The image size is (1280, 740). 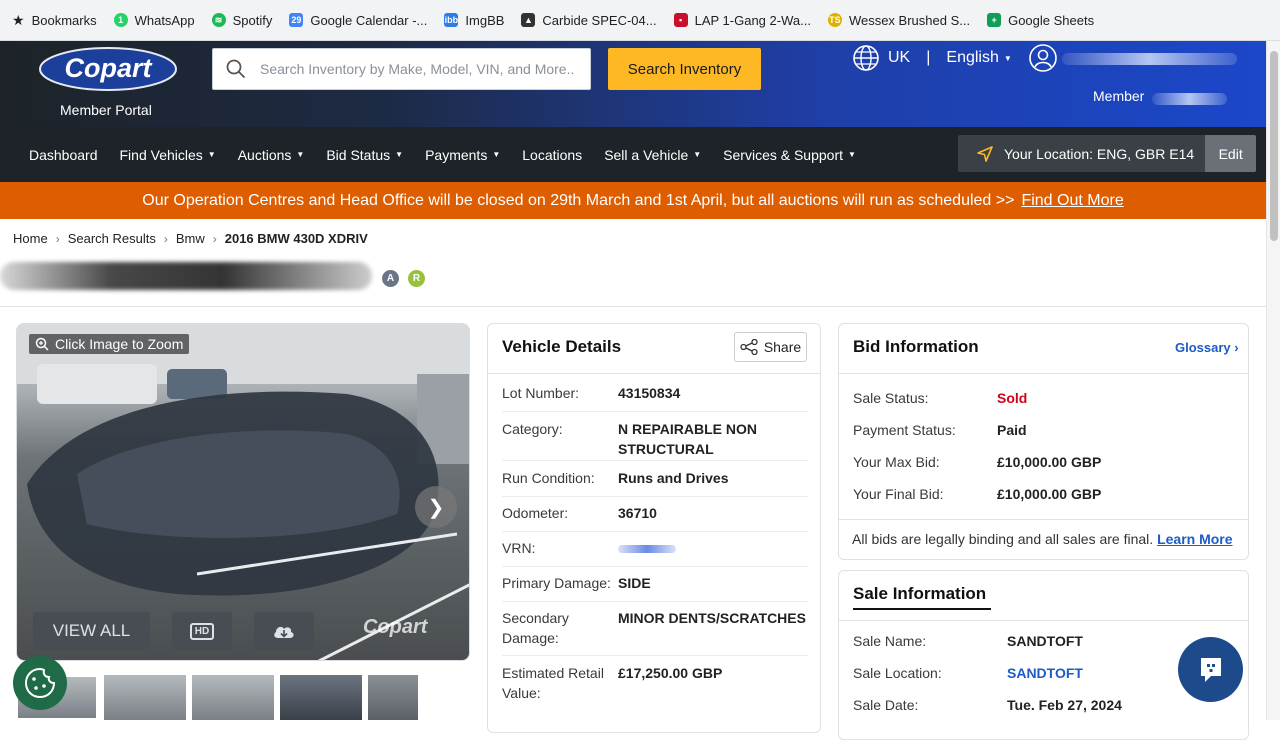 I want to click on share-icon, so click(x=749, y=347).